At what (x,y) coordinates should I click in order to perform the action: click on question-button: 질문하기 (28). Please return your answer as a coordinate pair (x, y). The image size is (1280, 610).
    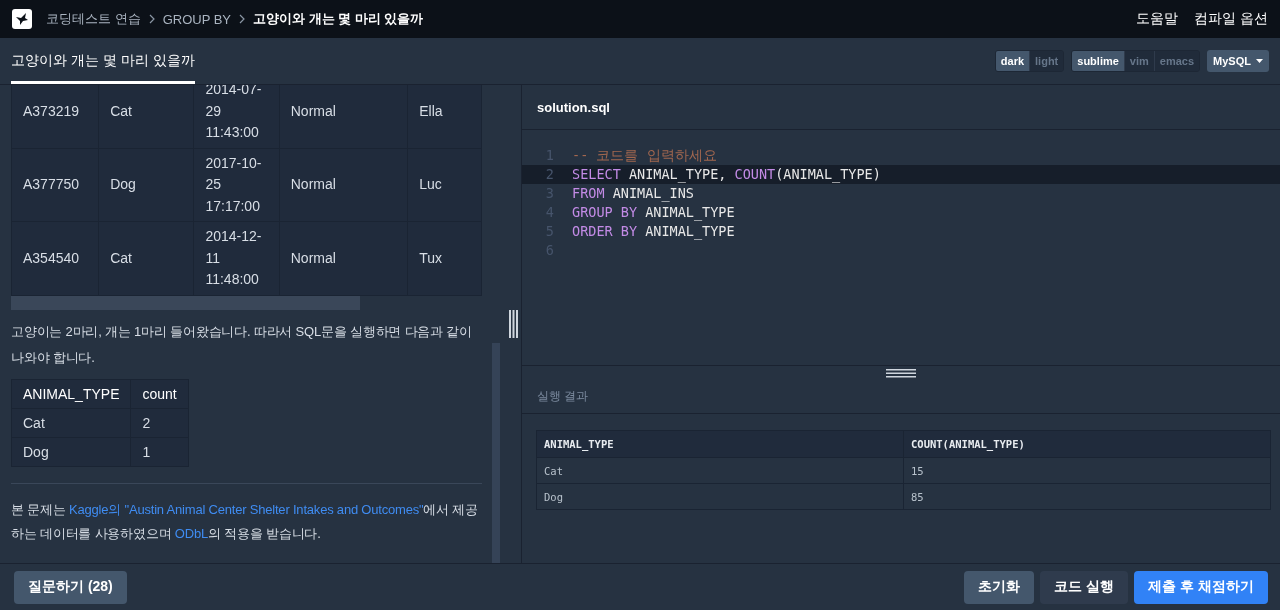
    Looking at the image, I should click on (70, 587).